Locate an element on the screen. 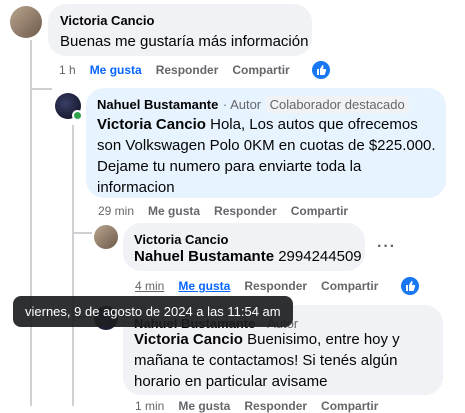  author-role: Autor is located at coordinates (246, 104).